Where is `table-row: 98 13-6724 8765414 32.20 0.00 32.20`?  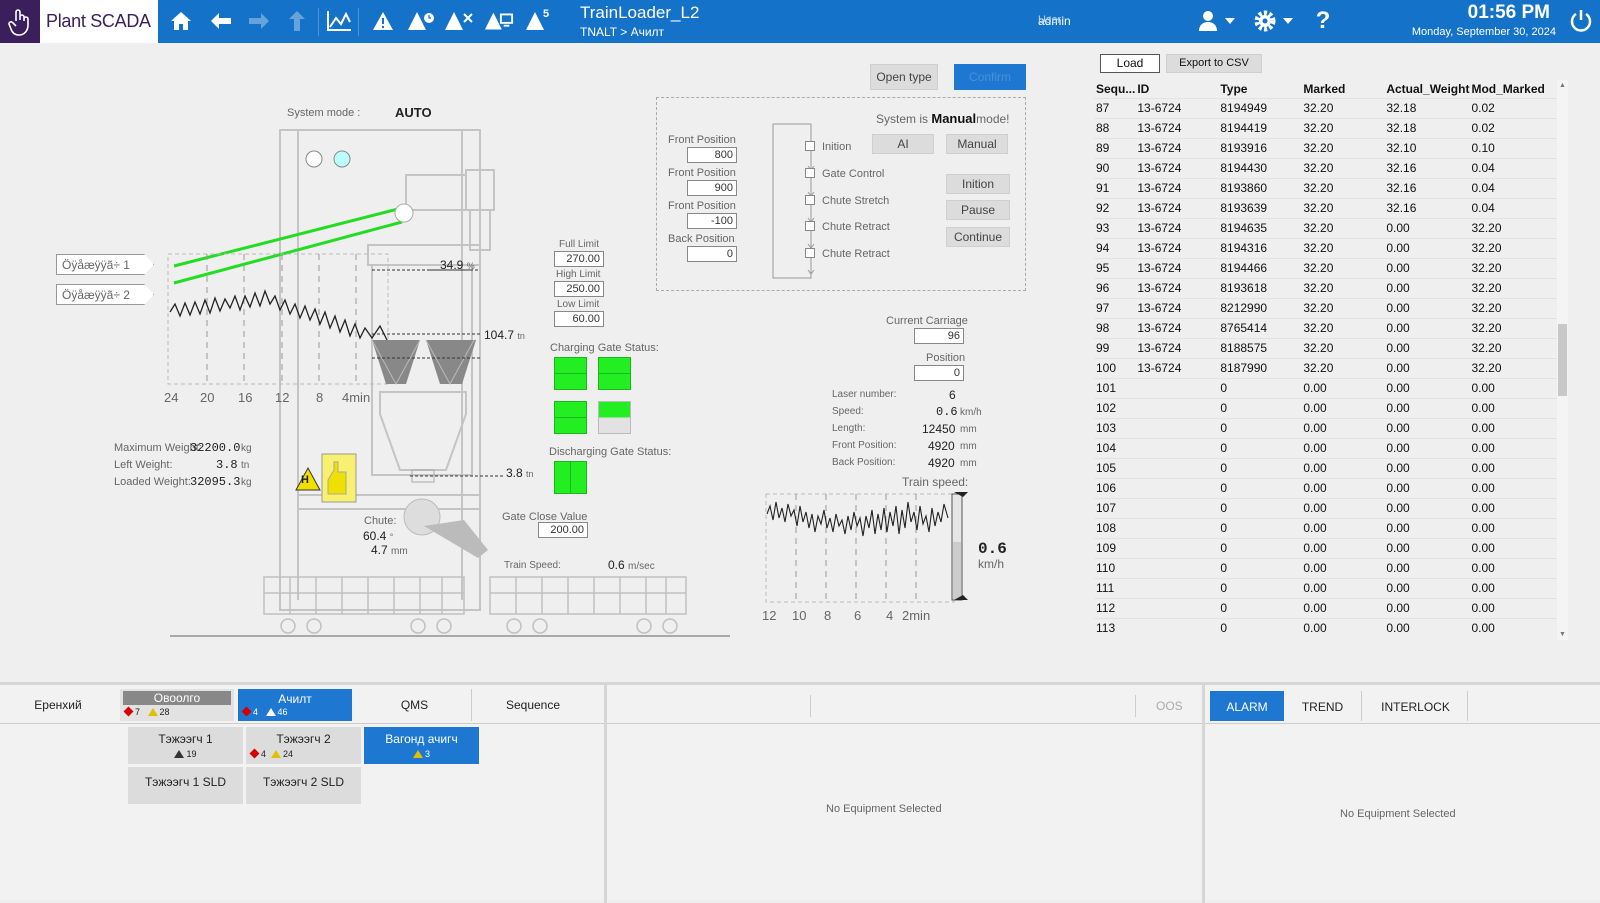
table-row: 98 13-6724 8765414 32.20 0.00 32.20 is located at coordinates (1325, 328).